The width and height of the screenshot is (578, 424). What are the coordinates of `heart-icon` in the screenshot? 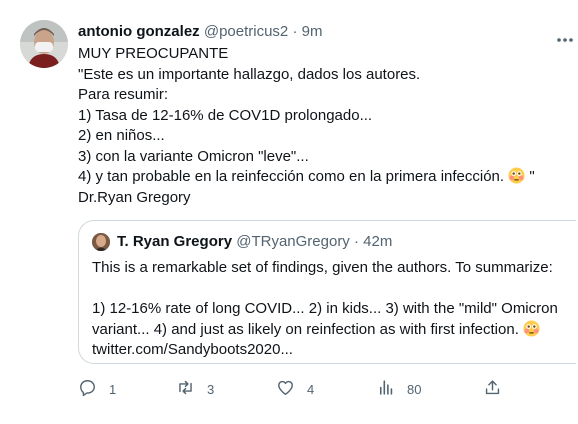 It's located at (285, 389).